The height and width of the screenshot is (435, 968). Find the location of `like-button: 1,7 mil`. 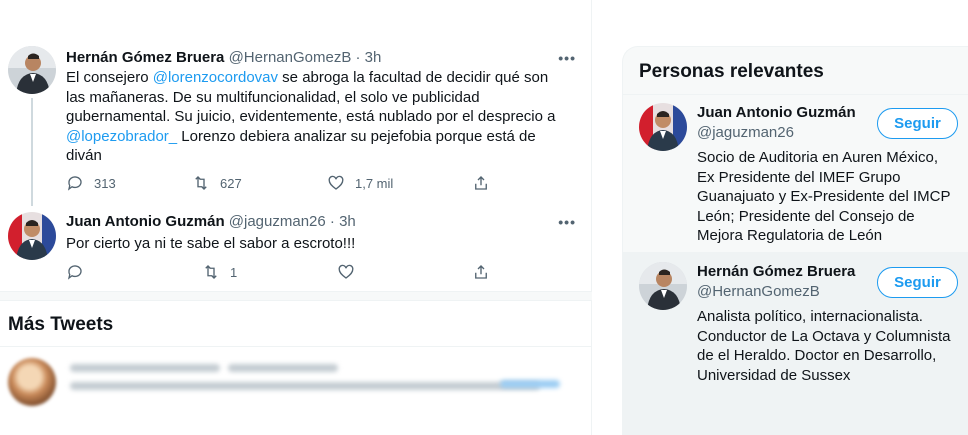

like-button: 1,7 mil is located at coordinates (360, 183).